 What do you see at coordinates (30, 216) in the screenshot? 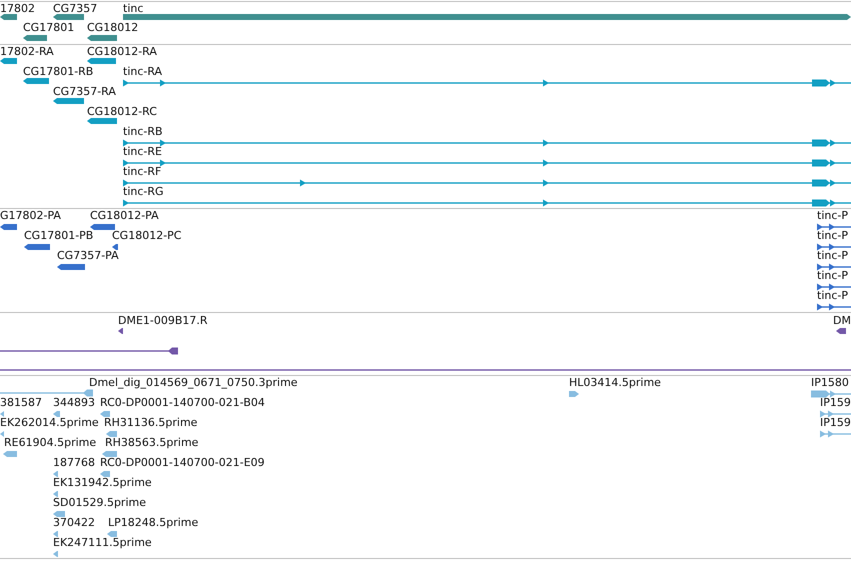
I see `feature-label: G17802-PA` at bounding box center [30, 216].